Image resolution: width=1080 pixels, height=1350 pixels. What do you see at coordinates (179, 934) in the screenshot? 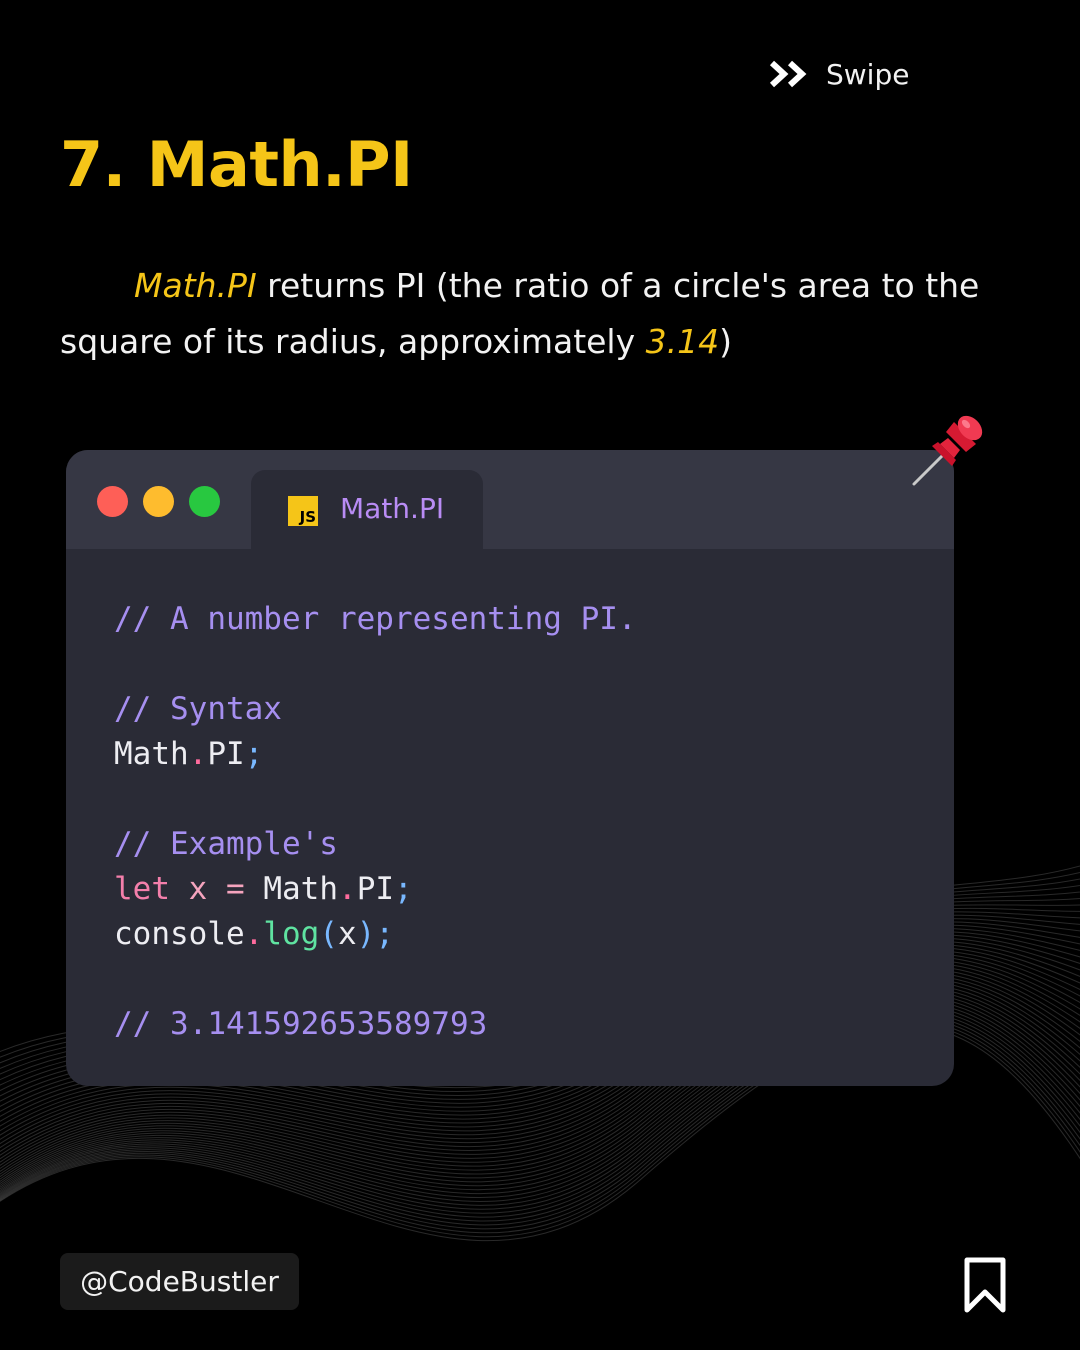
I see `code-object: console` at bounding box center [179, 934].